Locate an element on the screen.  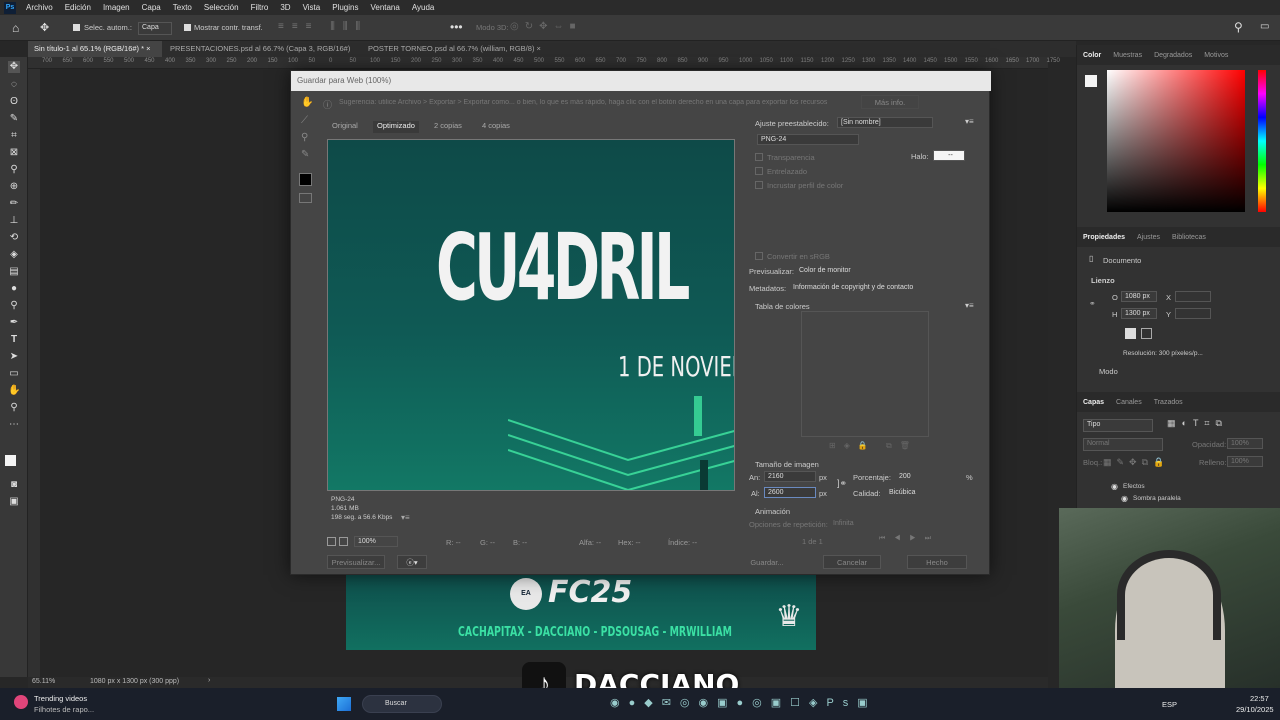
tab-degradados: Degradados is located at coordinates (1173, 55).